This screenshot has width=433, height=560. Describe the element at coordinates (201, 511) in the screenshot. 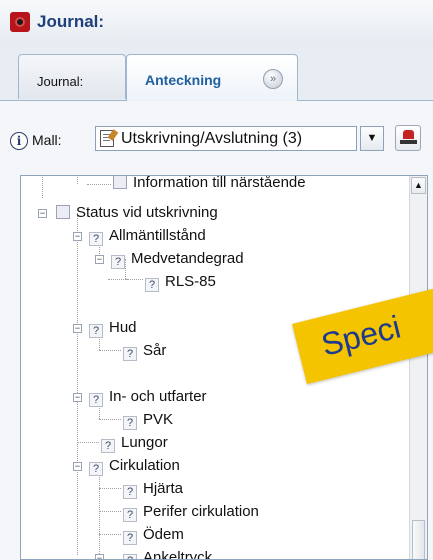

I see `tree-item-label: Perifer cirkulation` at that location.